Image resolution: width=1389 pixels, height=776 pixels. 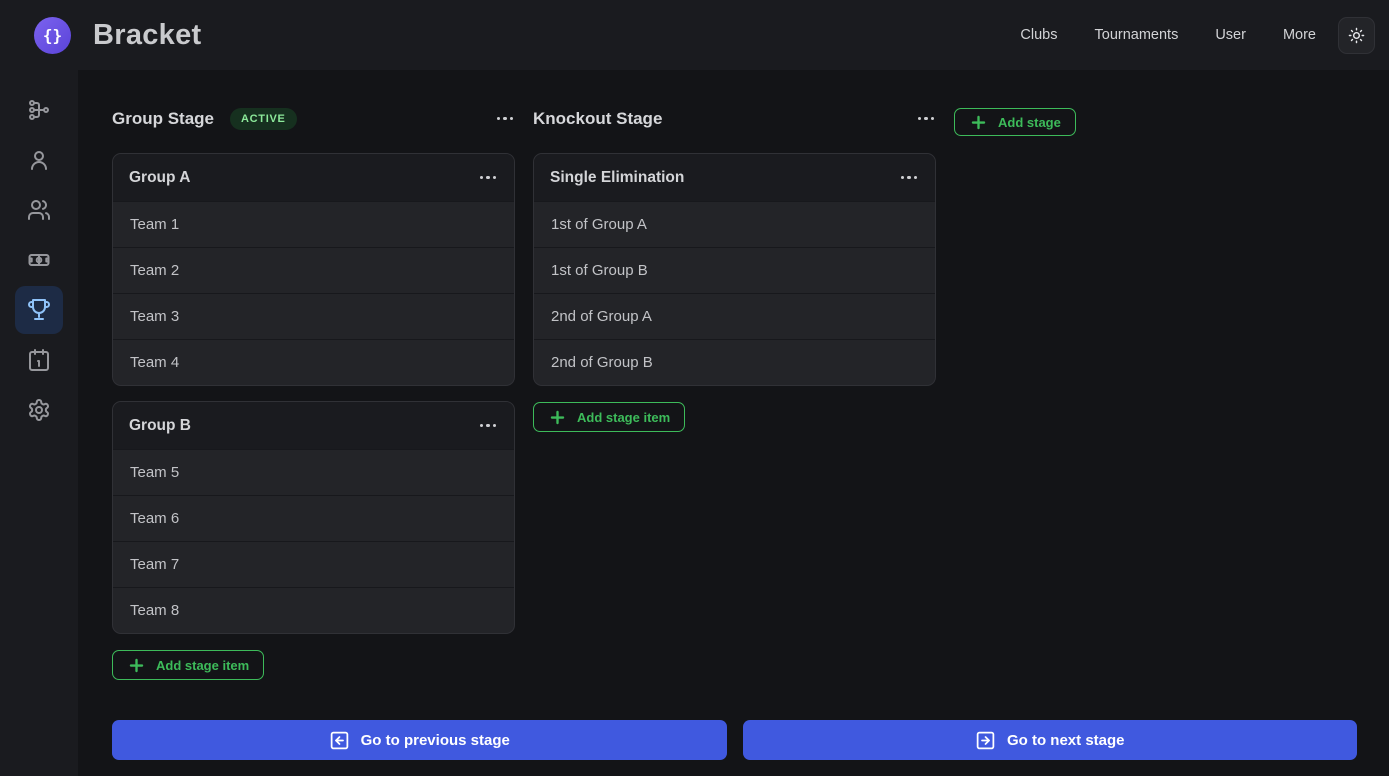 What do you see at coordinates (160, 425) in the screenshot?
I see `group-b-title: Group B` at bounding box center [160, 425].